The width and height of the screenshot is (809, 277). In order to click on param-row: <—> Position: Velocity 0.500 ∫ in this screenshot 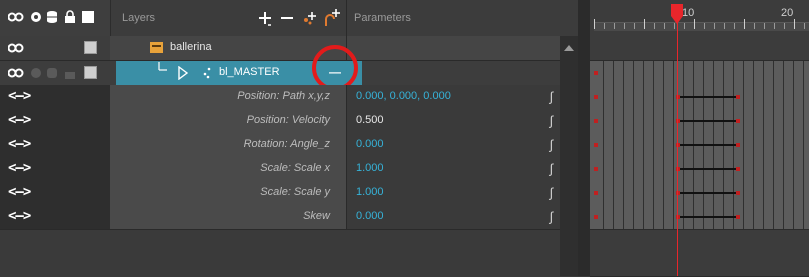, I will do `click(280, 121)`.